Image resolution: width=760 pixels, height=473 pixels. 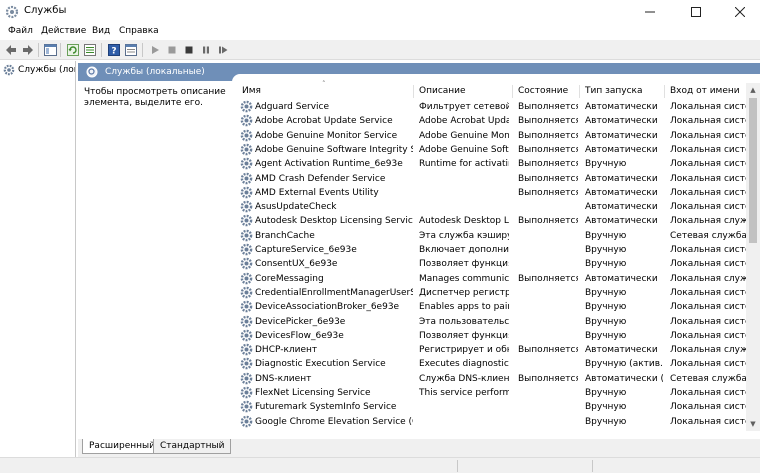 What do you see at coordinates (92, 72) in the screenshot?
I see `magnifier-icon` at bounding box center [92, 72].